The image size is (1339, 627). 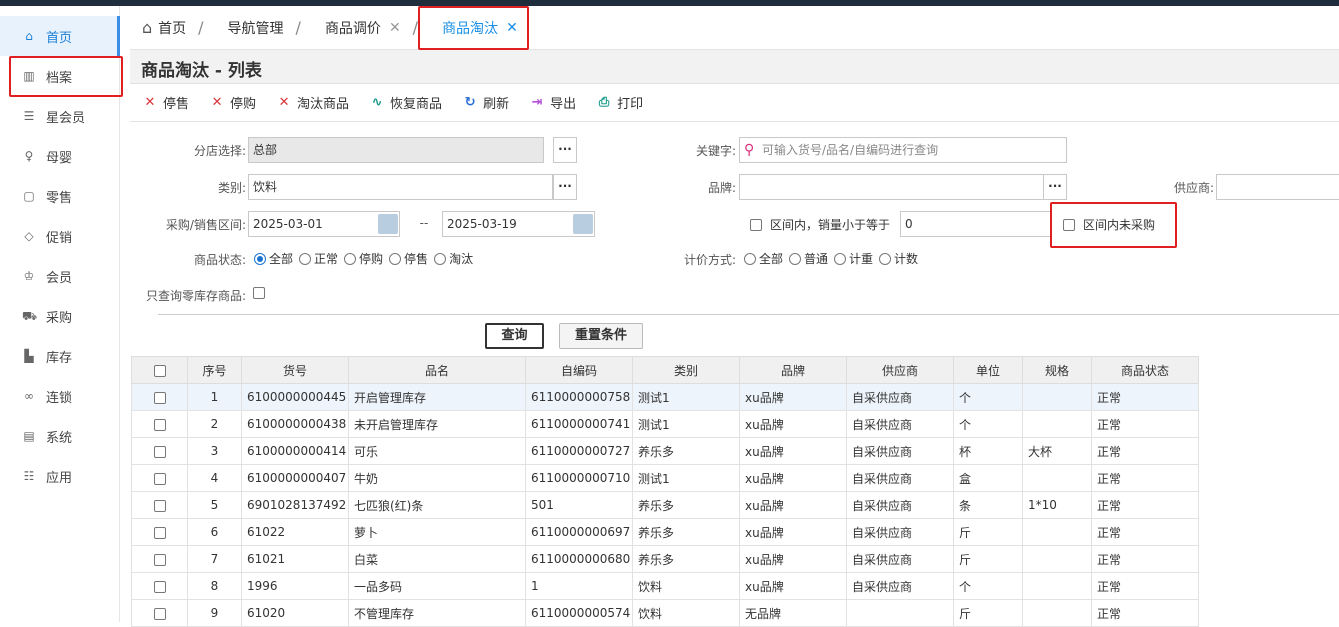 I want to click on toolbar-button: ⎙ 打印, so click(x=619, y=103).